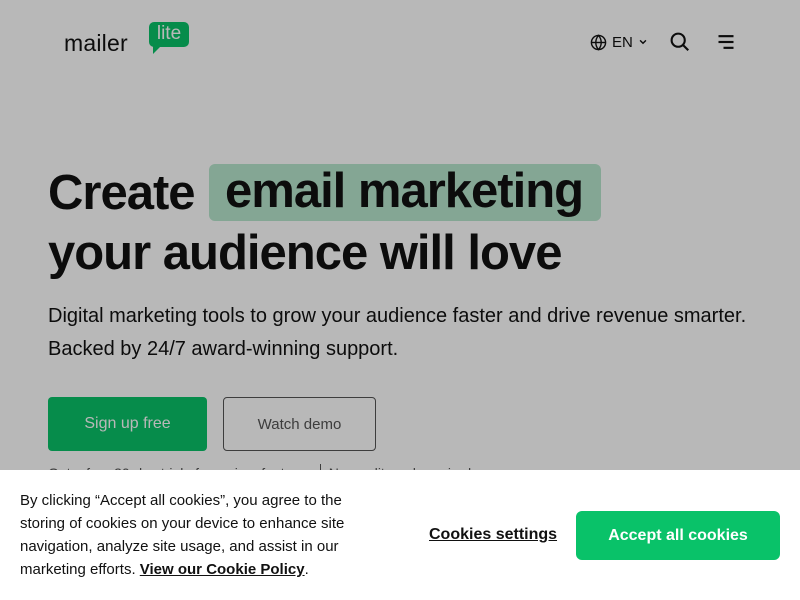 The width and height of the screenshot is (800, 600). What do you see at coordinates (222, 569) in the screenshot?
I see `cookie-policy-link: View our Cookie Policy` at bounding box center [222, 569].